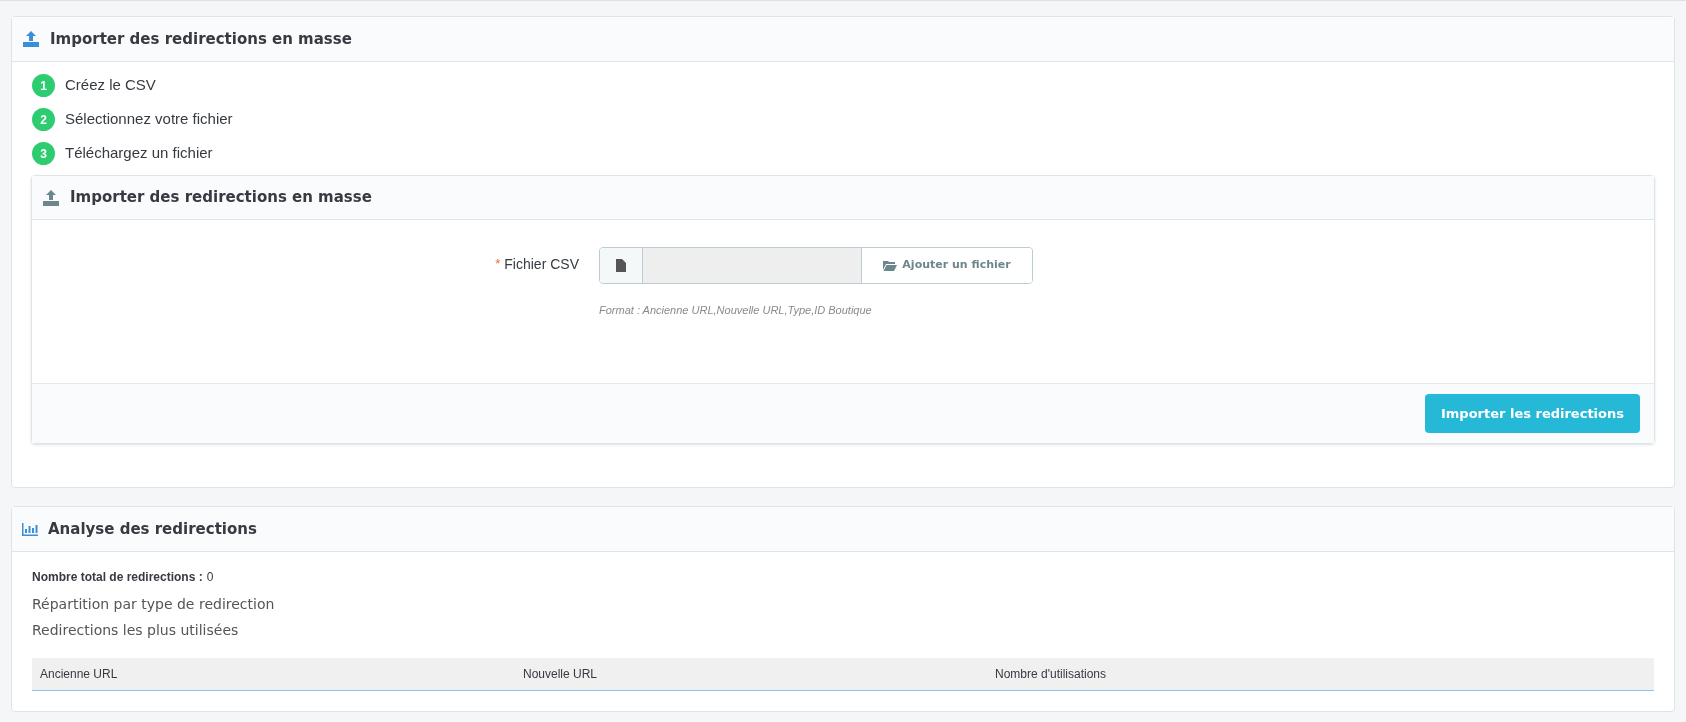  What do you see at coordinates (149, 119) in the screenshot?
I see `step-label: Sélectionnez votre fichier` at bounding box center [149, 119].